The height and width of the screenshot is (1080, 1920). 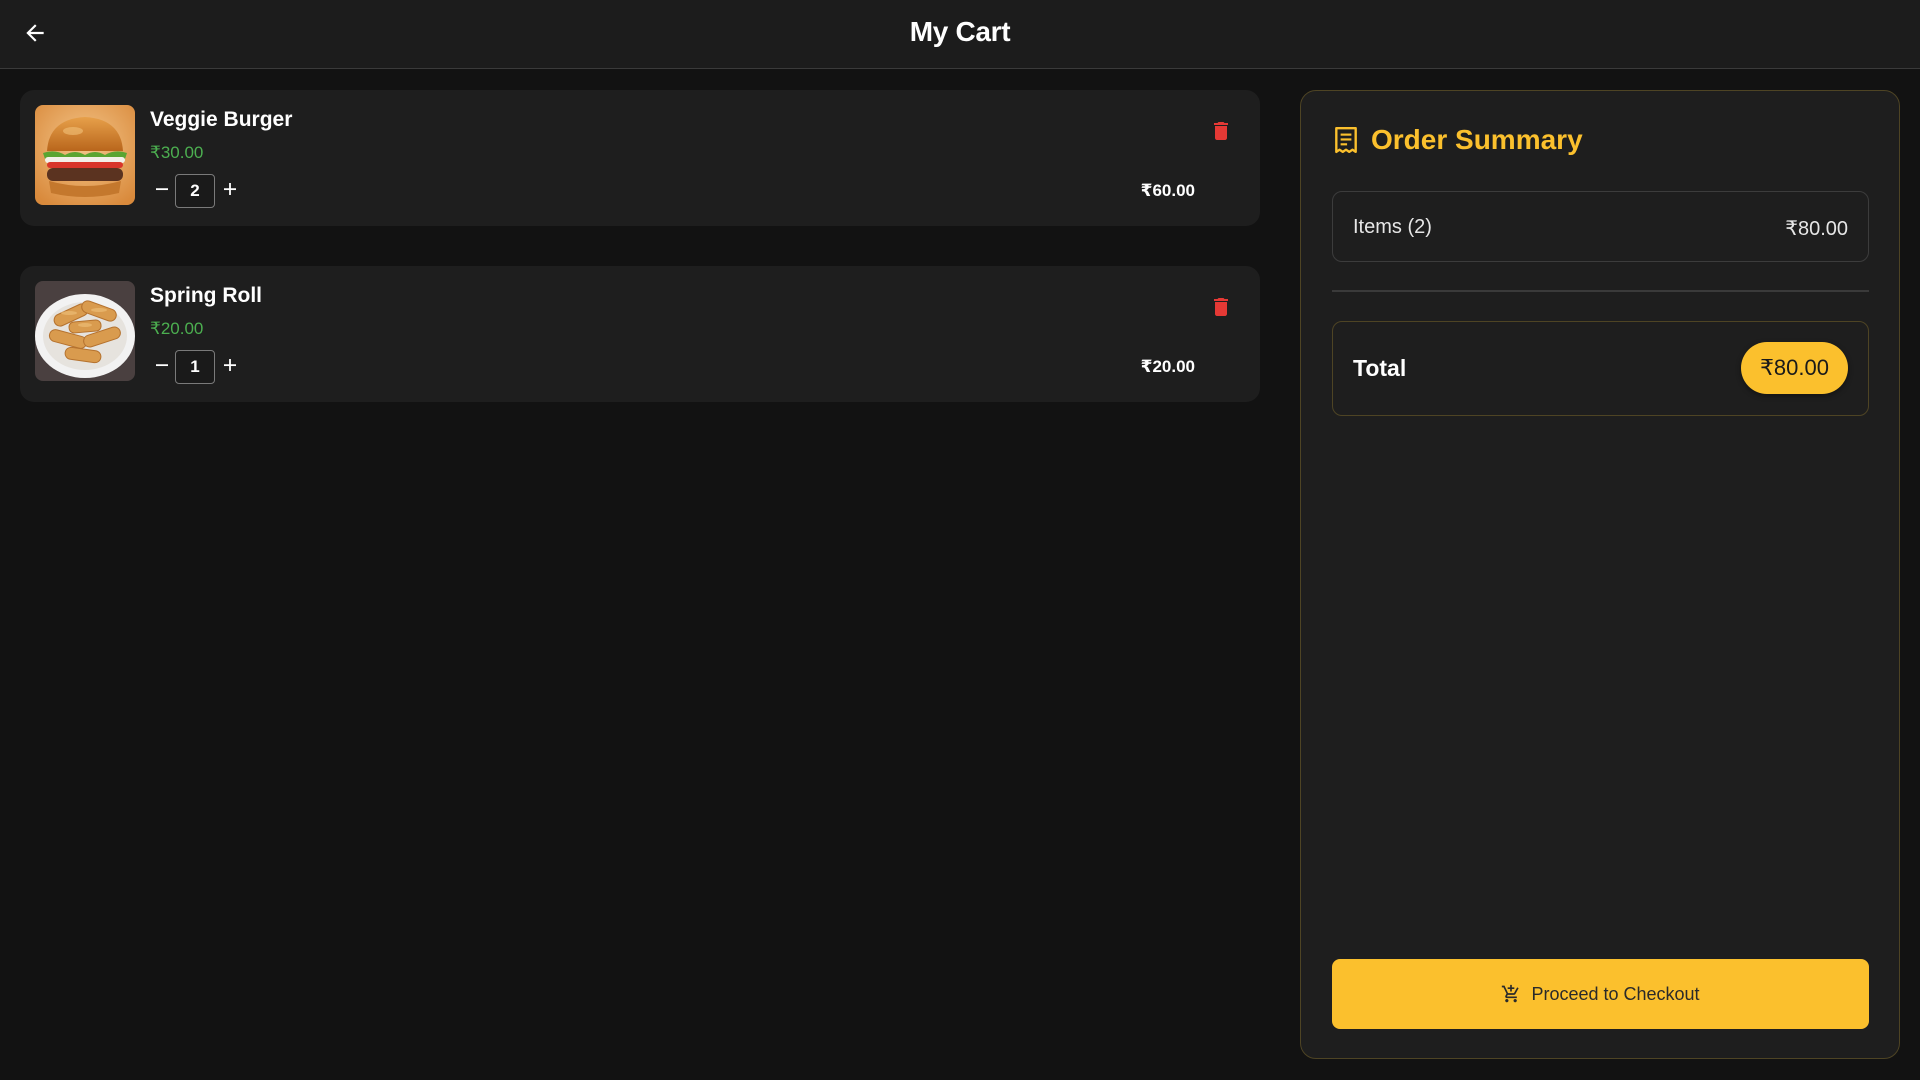 What do you see at coordinates (1600, 291) in the screenshot?
I see `divider` at bounding box center [1600, 291].